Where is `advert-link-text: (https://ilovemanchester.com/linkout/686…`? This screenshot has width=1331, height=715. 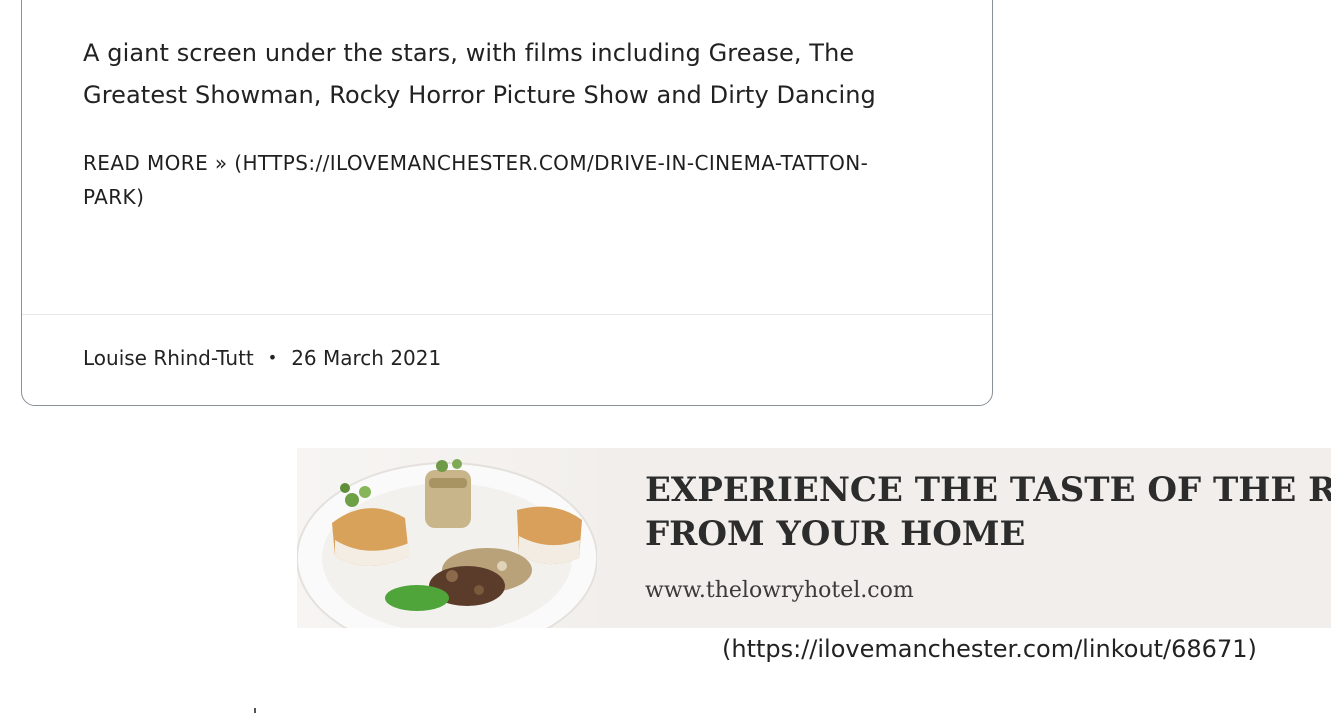 advert-link-text: (https://ilovemanchester.com/linkout/686… is located at coordinates (989, 649).